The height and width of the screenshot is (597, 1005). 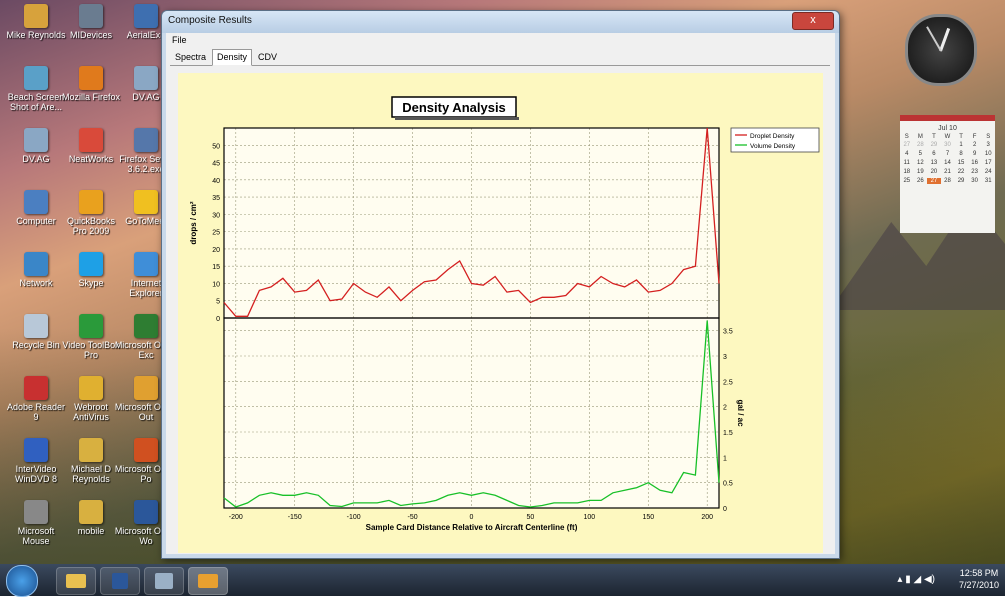 I want to click on calendar-day: 2, so click(x=975, y=145).